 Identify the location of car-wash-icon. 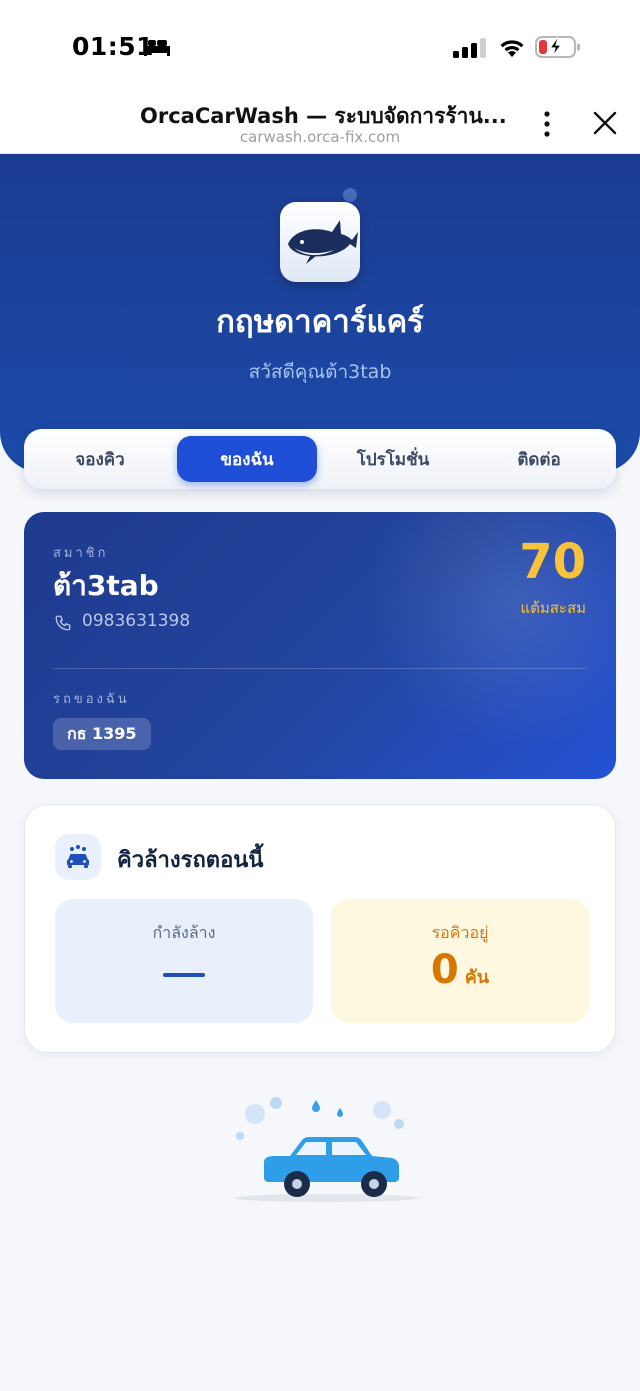
(78, 856).